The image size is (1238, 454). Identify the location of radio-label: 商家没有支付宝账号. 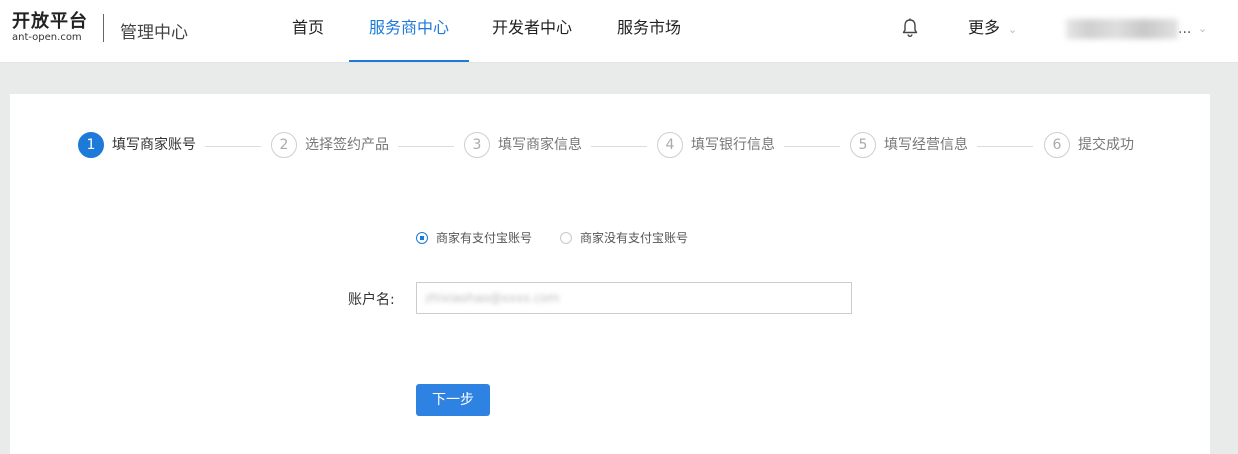
(634, 238).